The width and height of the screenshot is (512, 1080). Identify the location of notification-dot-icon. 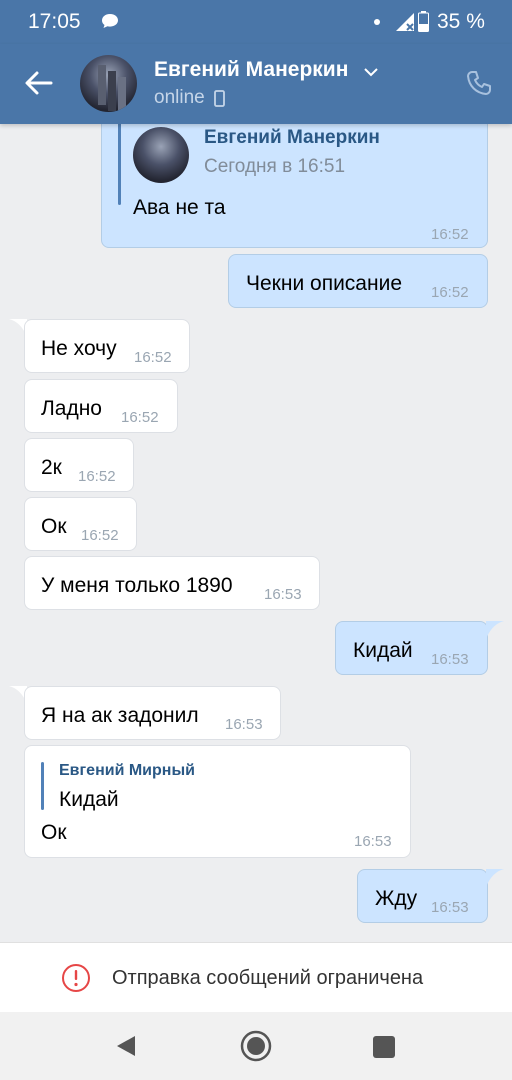
(377, 22).